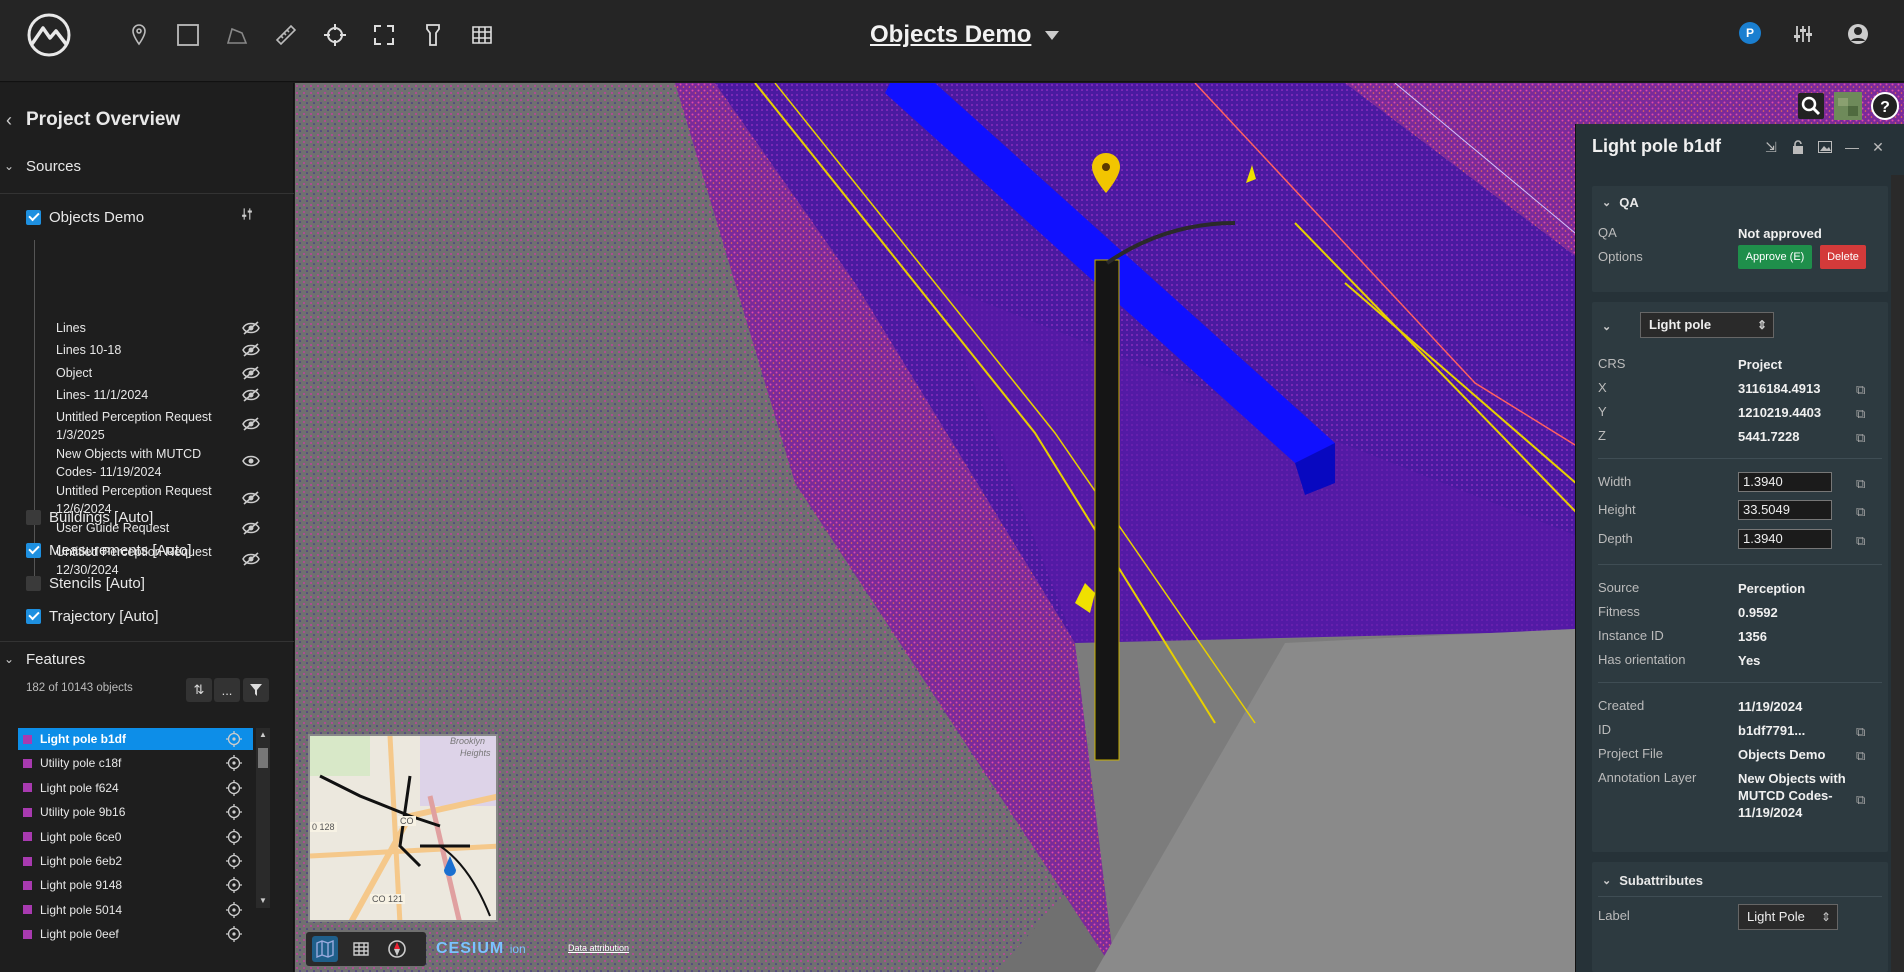  Describe the element at coordinates (156, 350) in the screenshot. I see `layer-item: Lines 10-18` at that location.